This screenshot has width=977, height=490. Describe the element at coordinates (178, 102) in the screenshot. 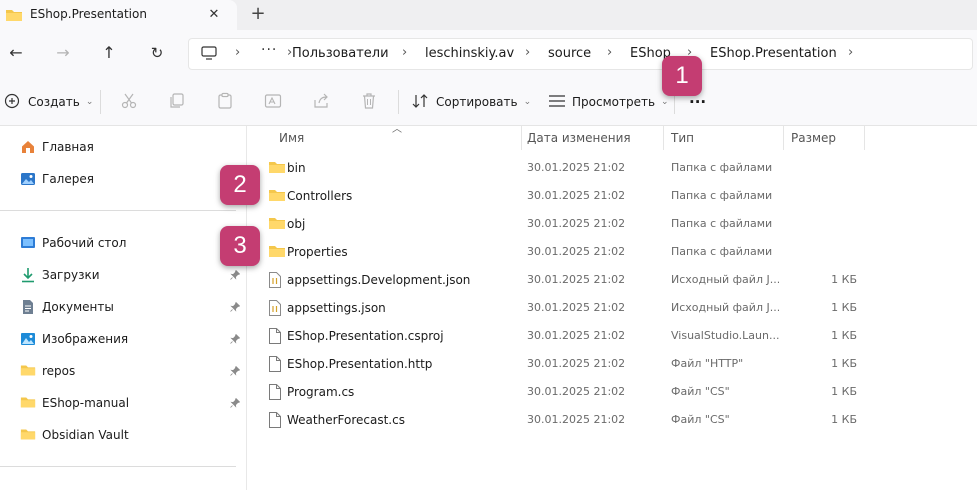

I see `copy-icon` at that location.